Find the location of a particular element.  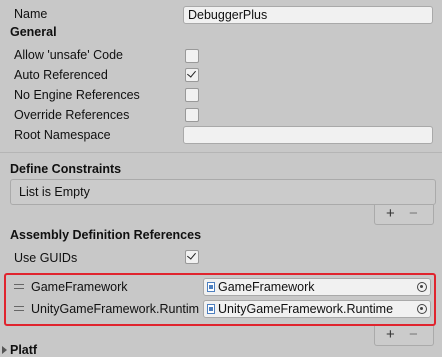

empty-list-text: List is Empty is located at coordinates (54, 192).